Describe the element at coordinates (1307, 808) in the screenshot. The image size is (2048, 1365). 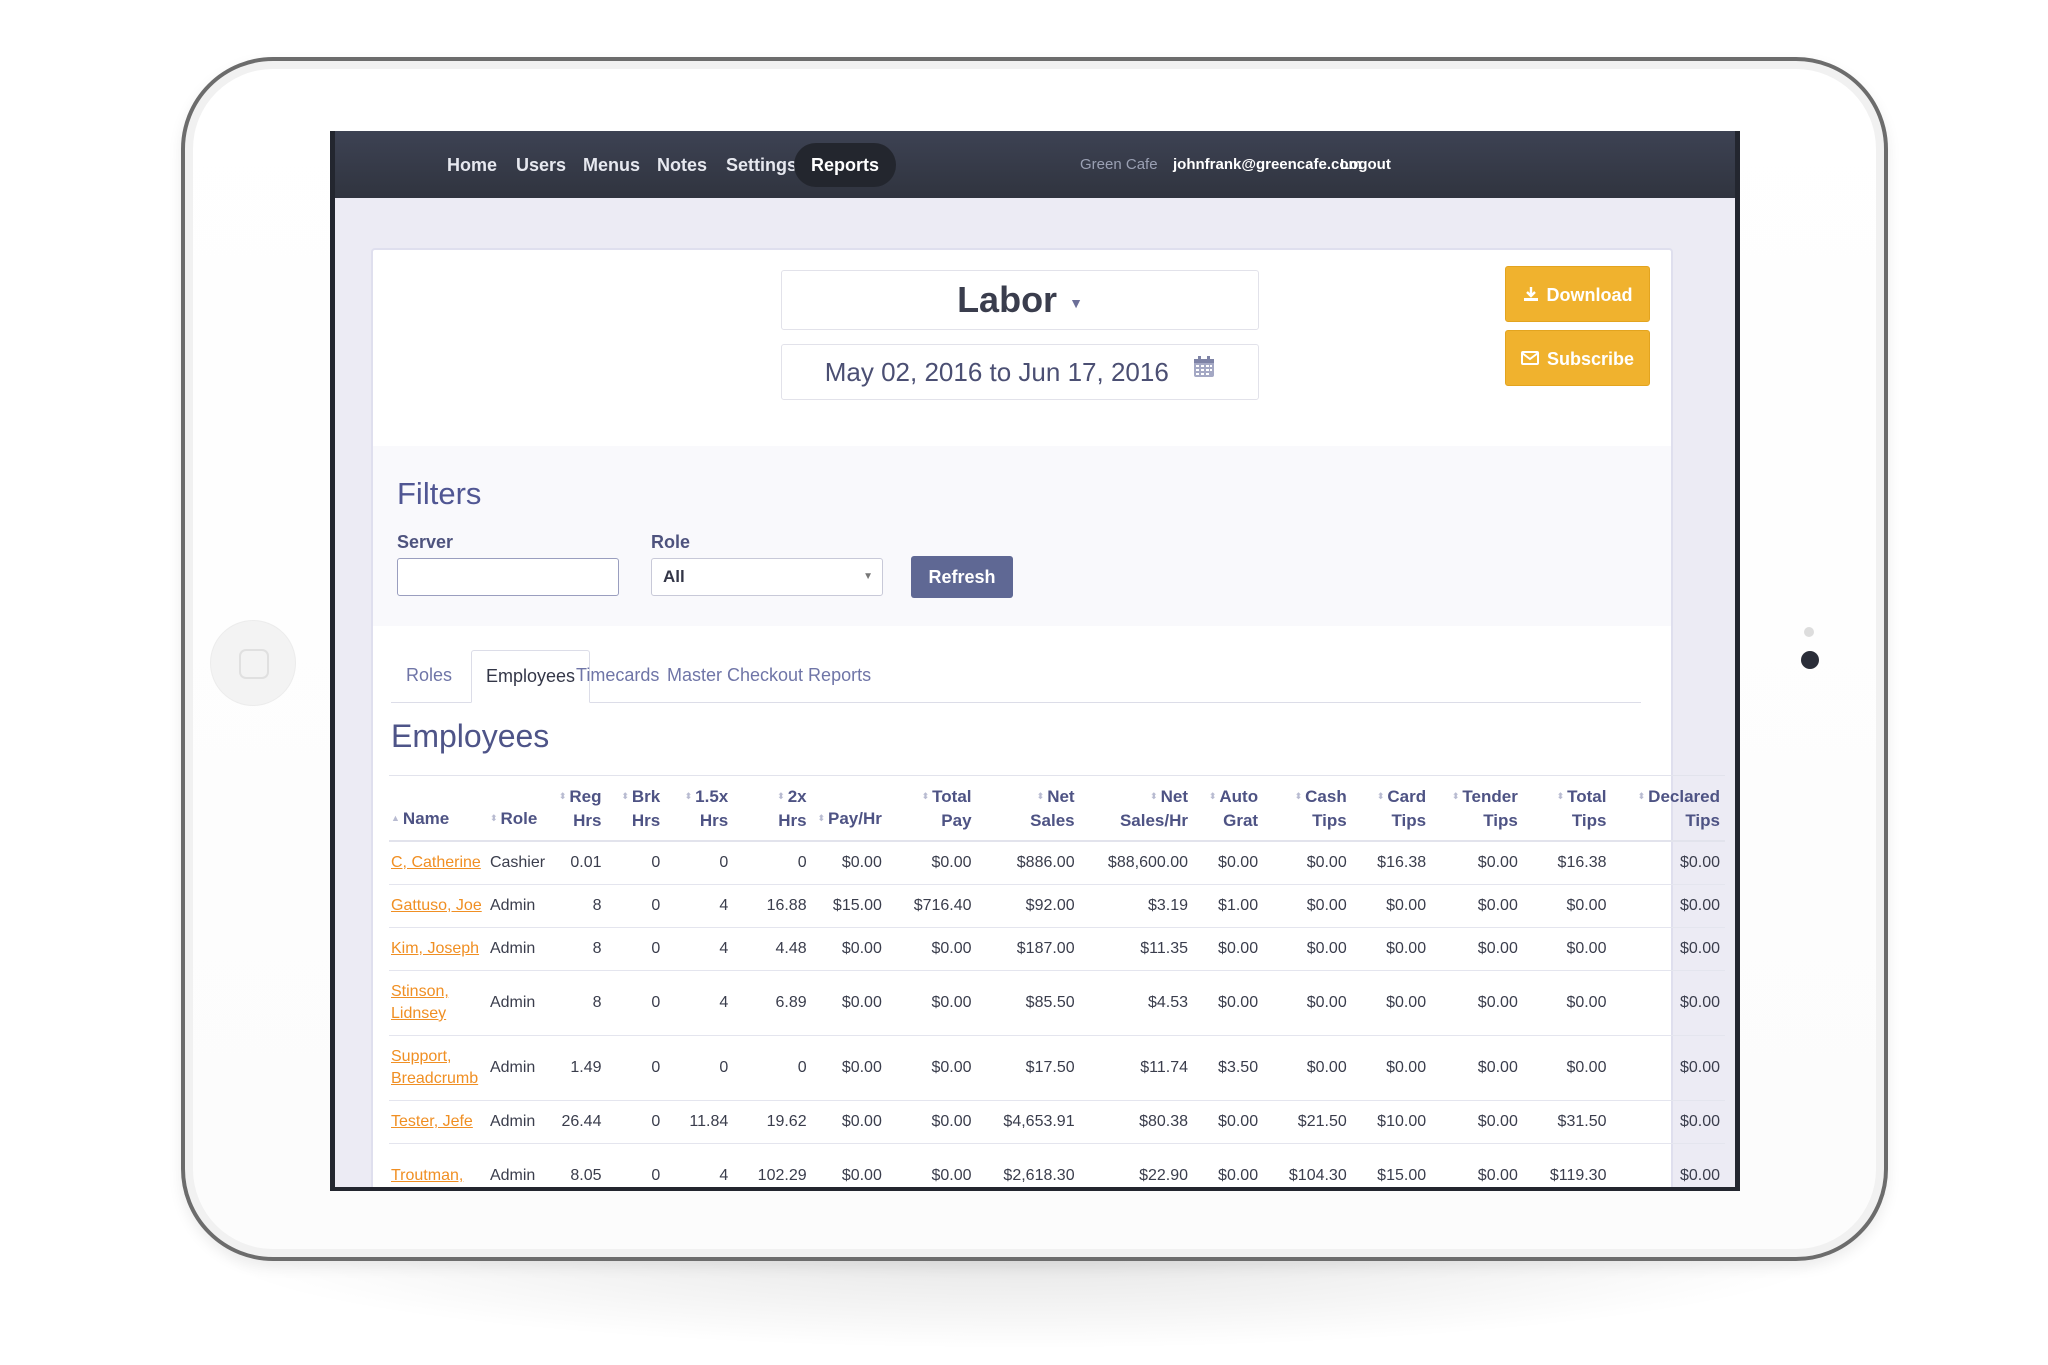
I see `column-header: ⬍ Cash Tips` at that location.